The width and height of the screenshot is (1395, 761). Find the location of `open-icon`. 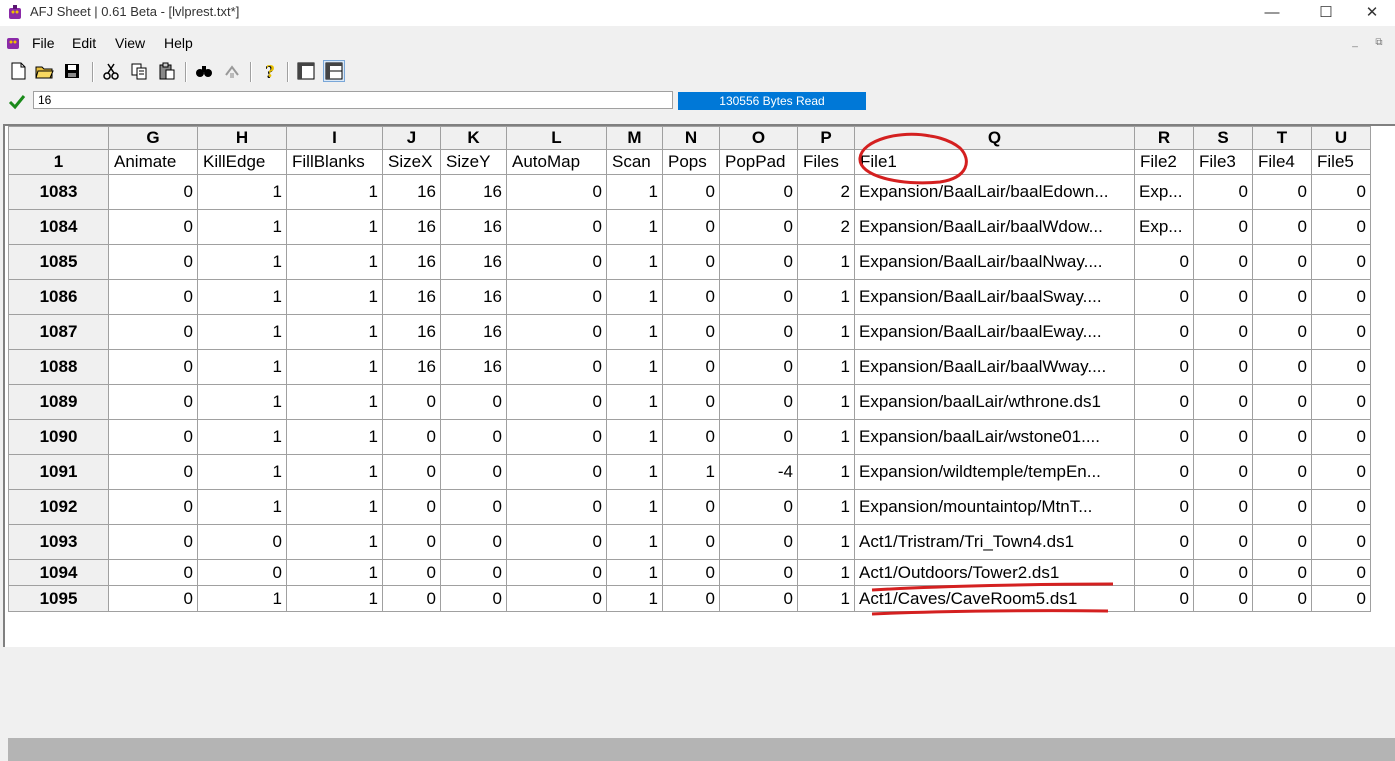

open-icon is located at coordinates (44, 71).